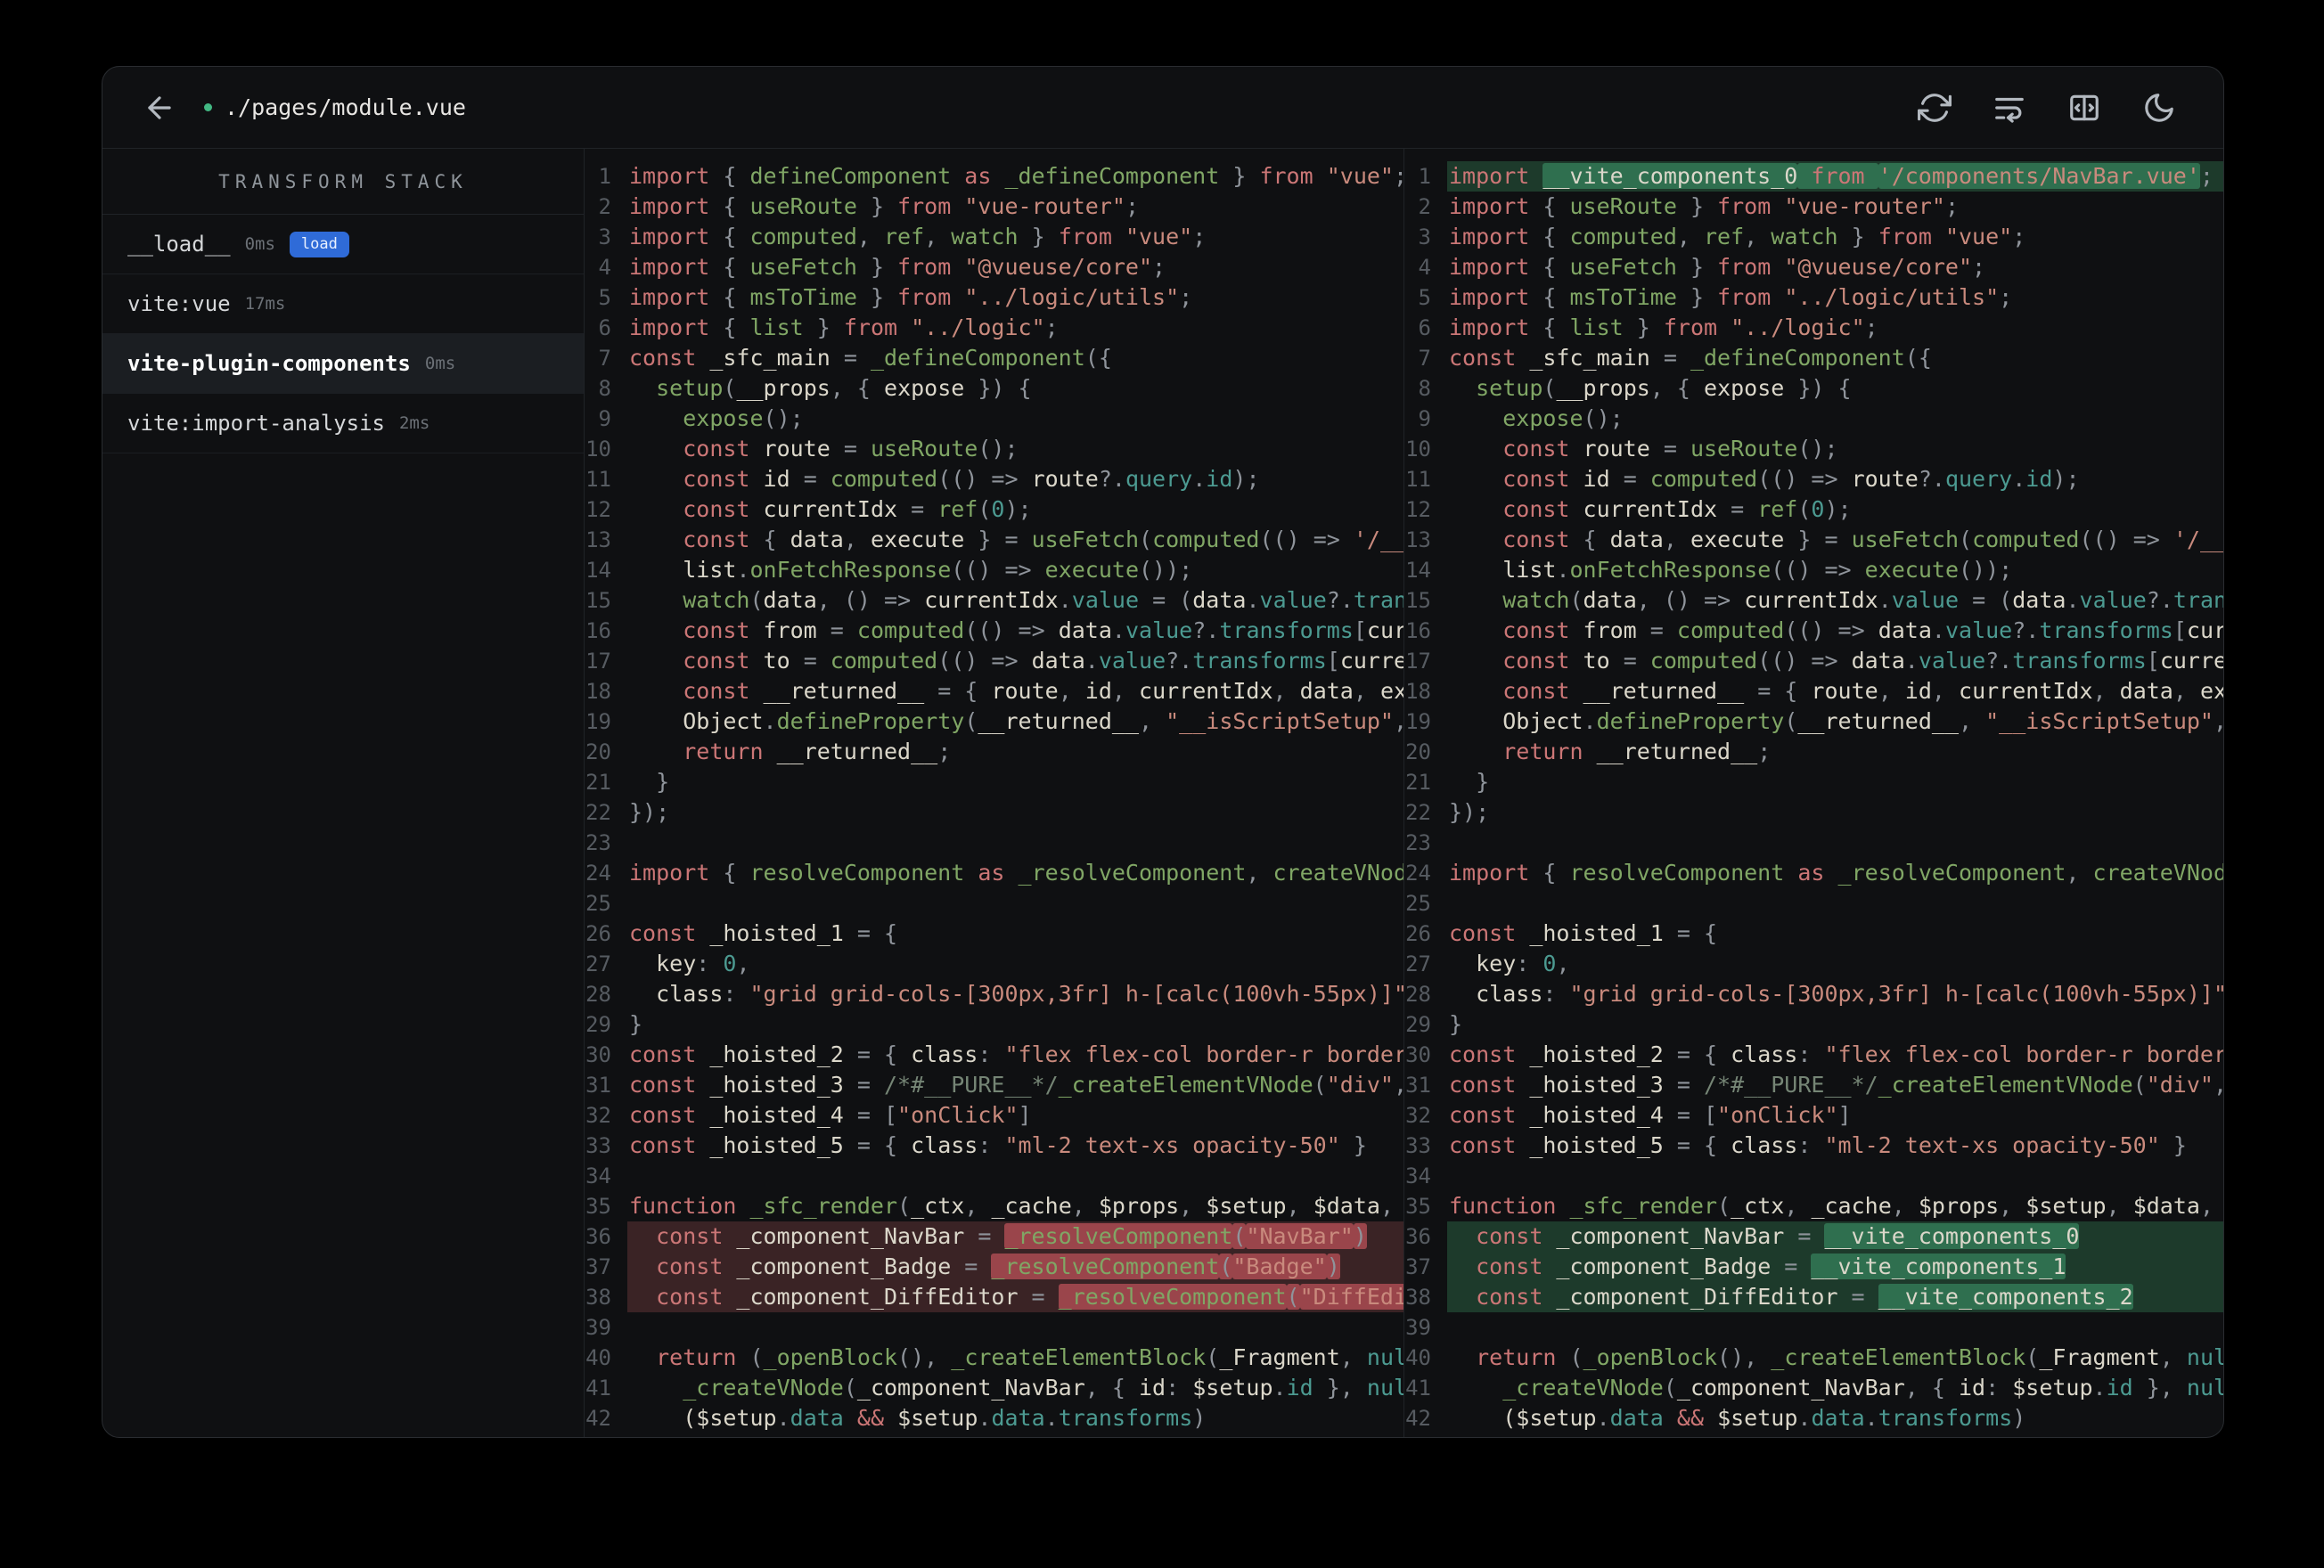 Image resolution: width=2324 pixels, height=1568 pixels. Describe the element at coordinates (1496, 963) in the screenshot. I see `code-token: key` at that location.